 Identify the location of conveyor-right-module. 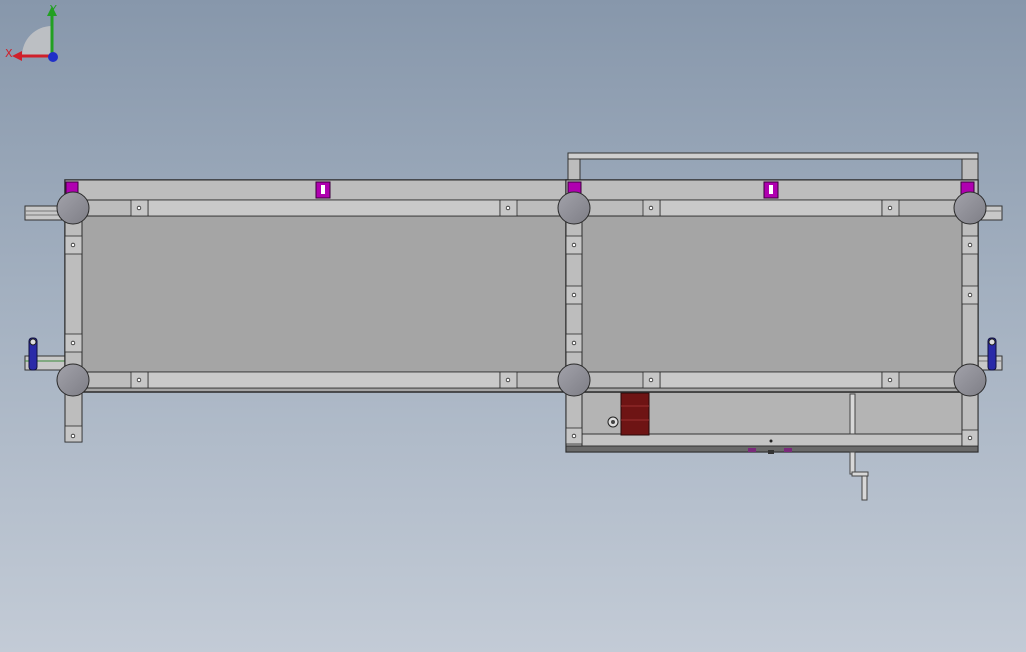
(772, 286).